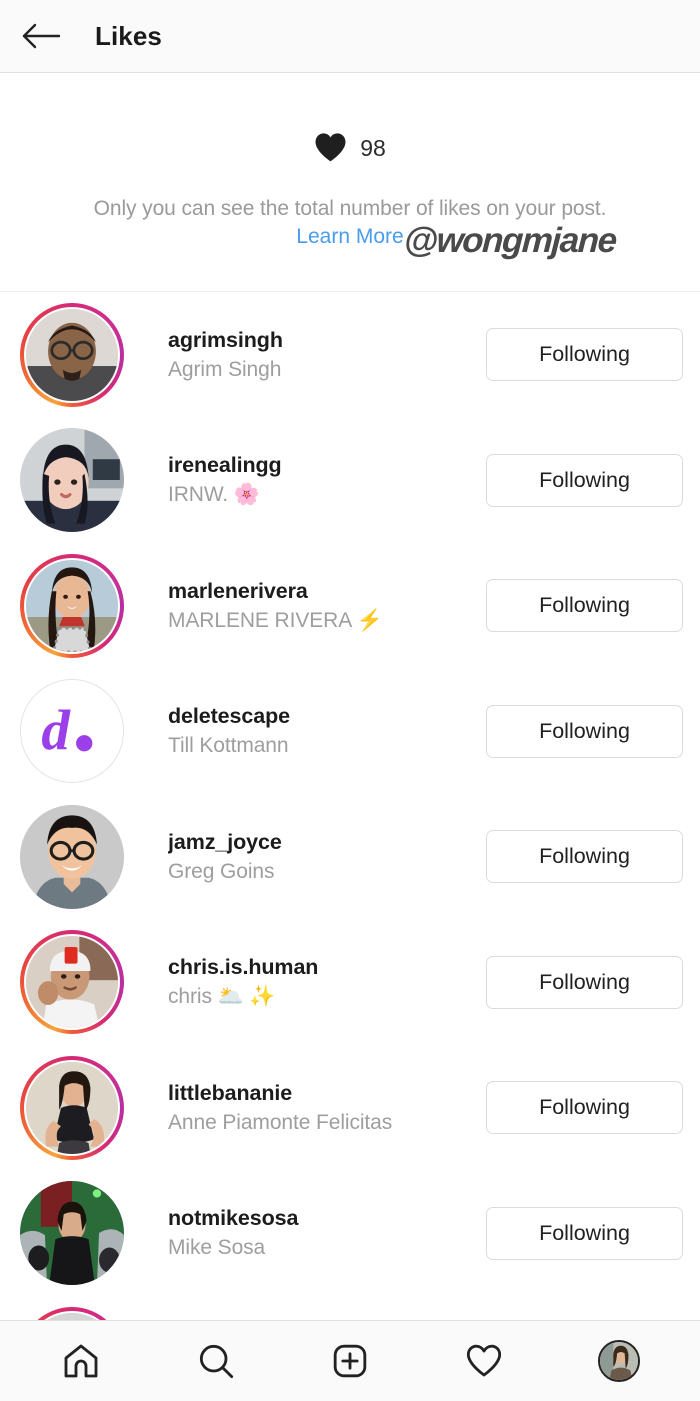 The width and height of the screenshot is (700, 1401). I want to click on avatar: d, so click(72, 731).